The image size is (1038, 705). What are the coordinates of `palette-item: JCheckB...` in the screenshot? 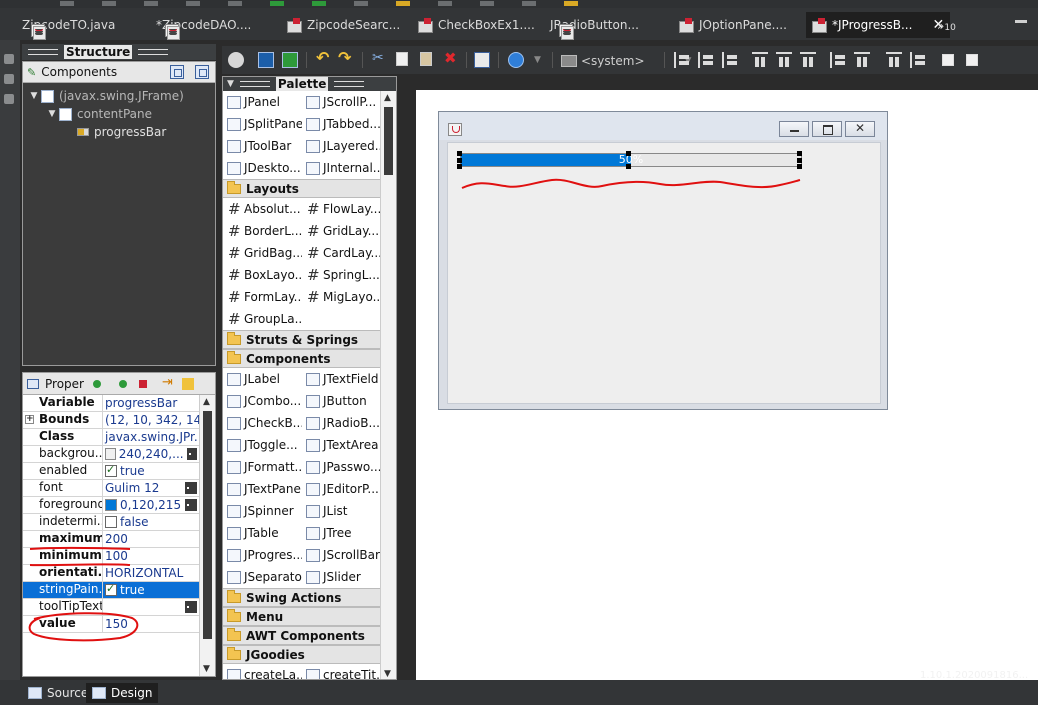 It's located at (262, 423).